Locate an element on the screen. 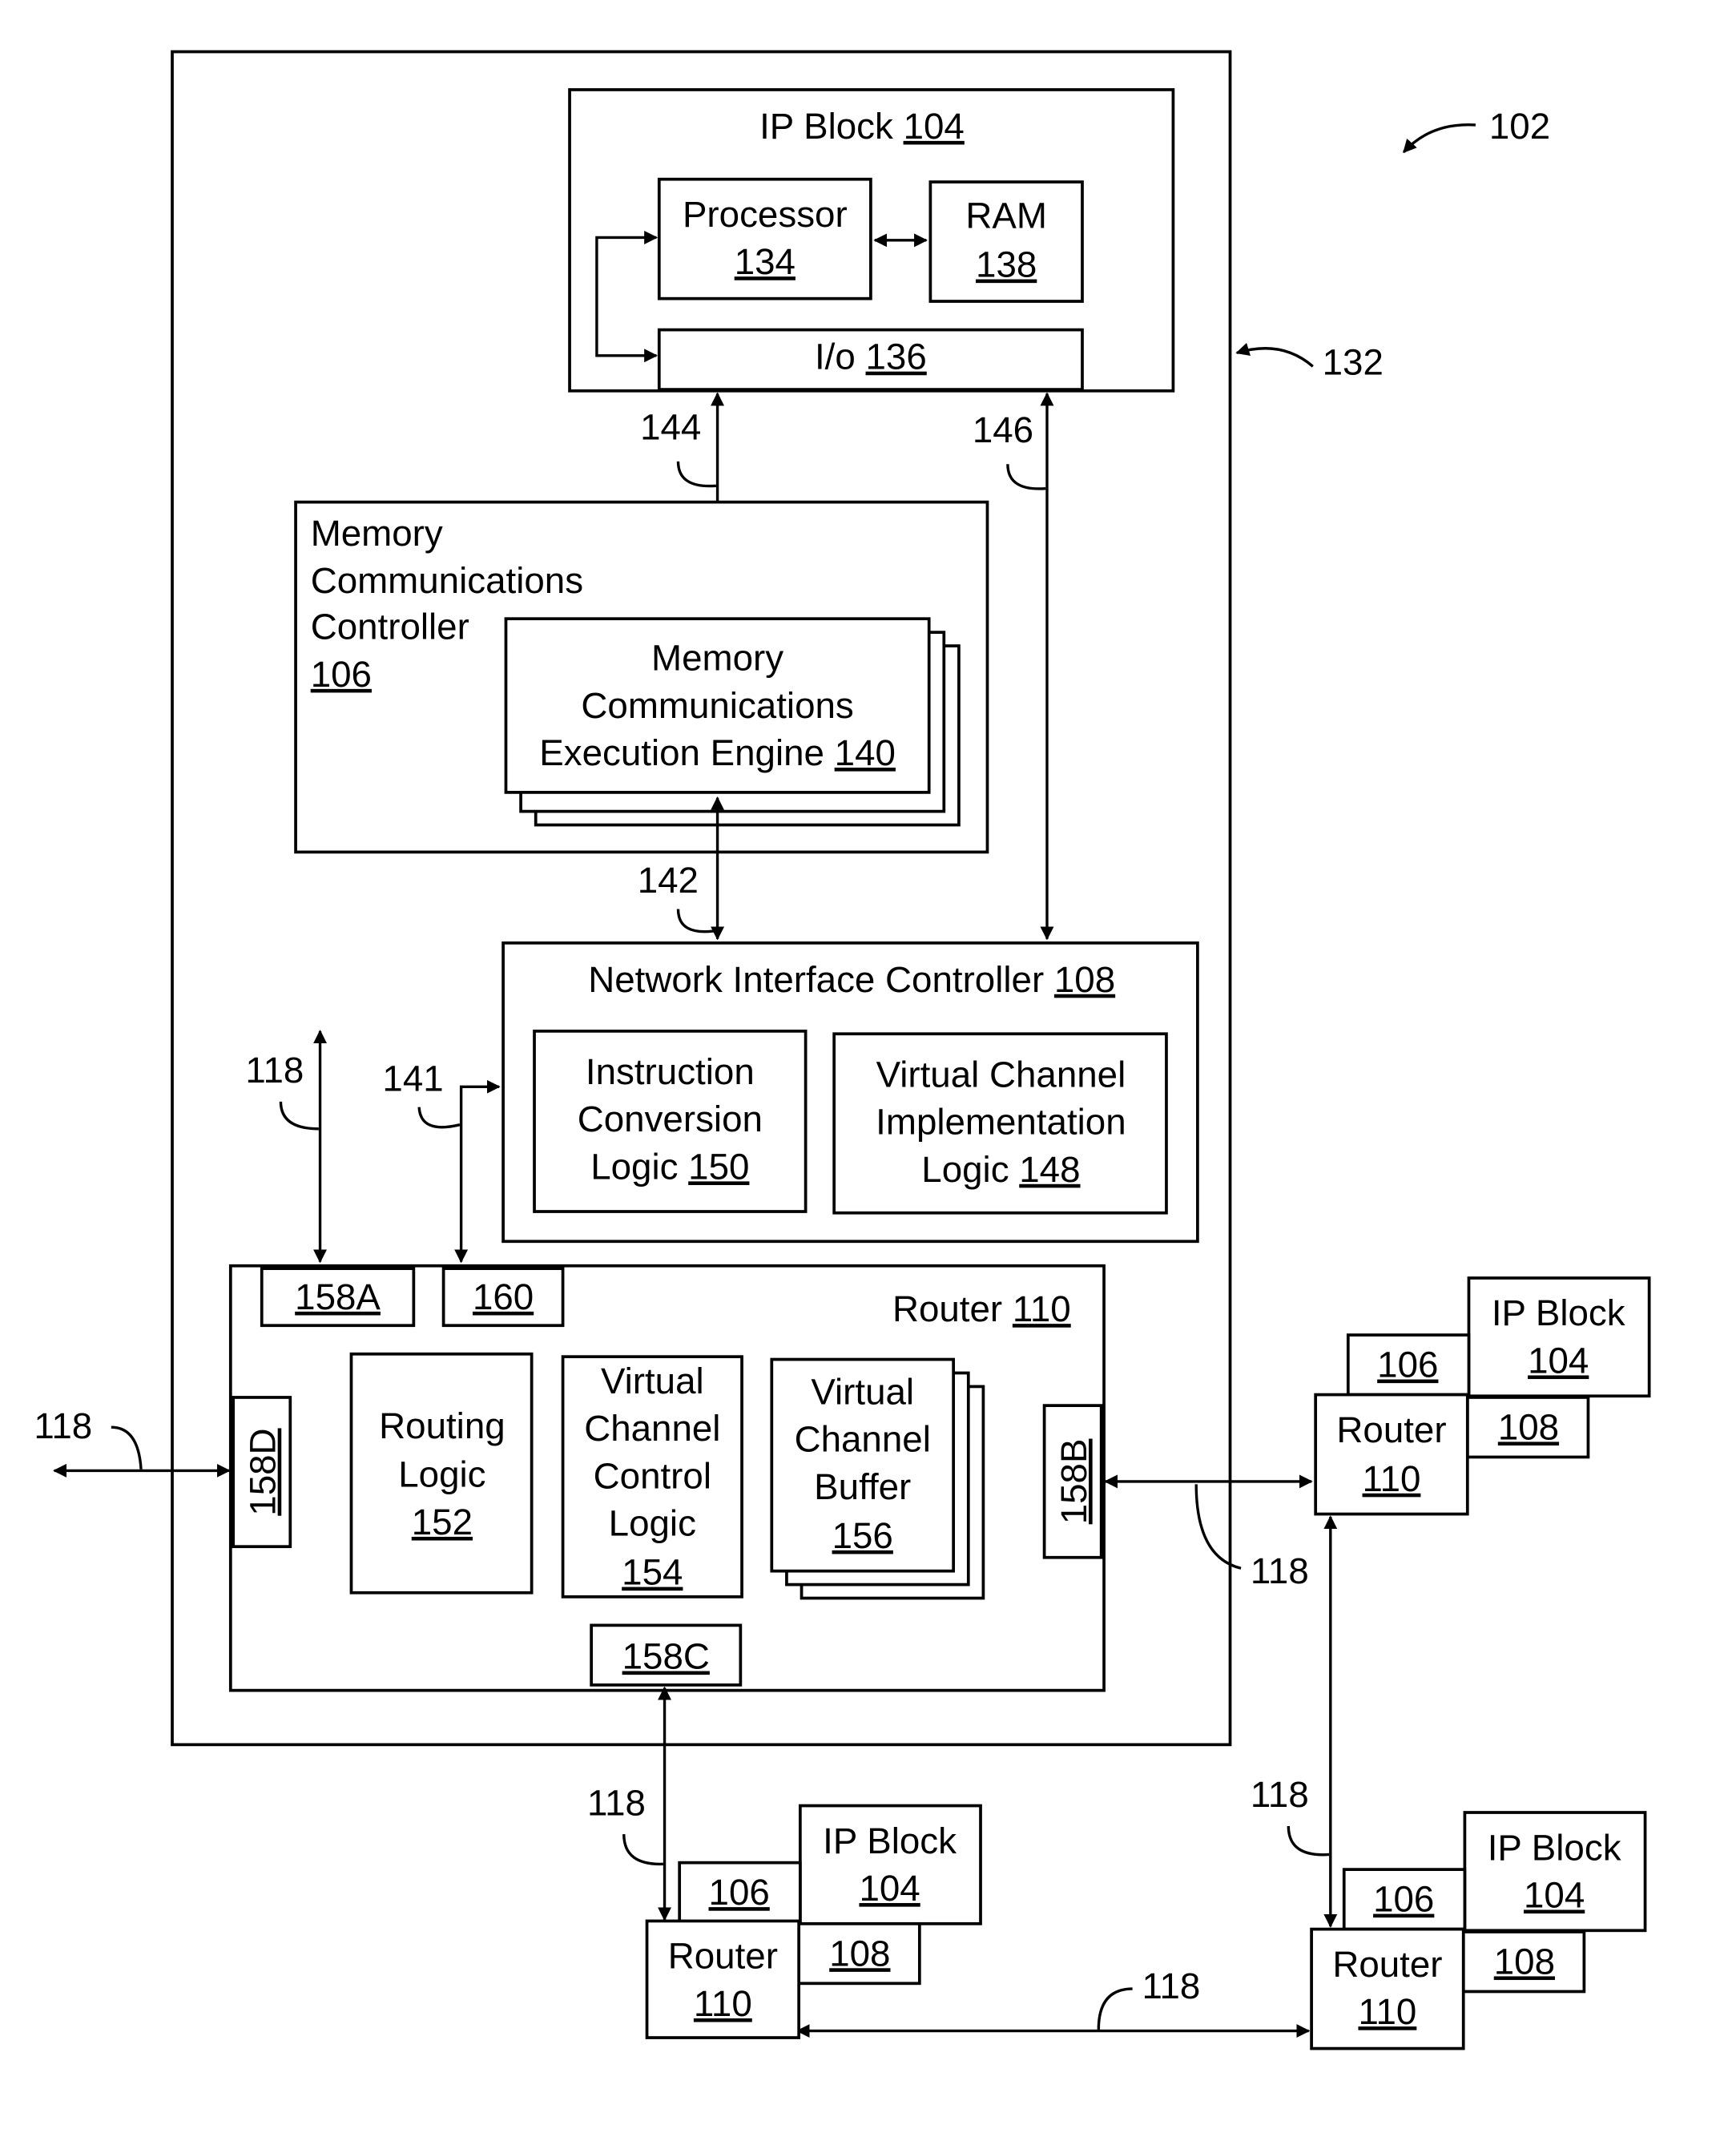 This screenshot has width=1736, height=2145. link-118-right-vertical-label: 118 is located at coordinates (1280, 1794).